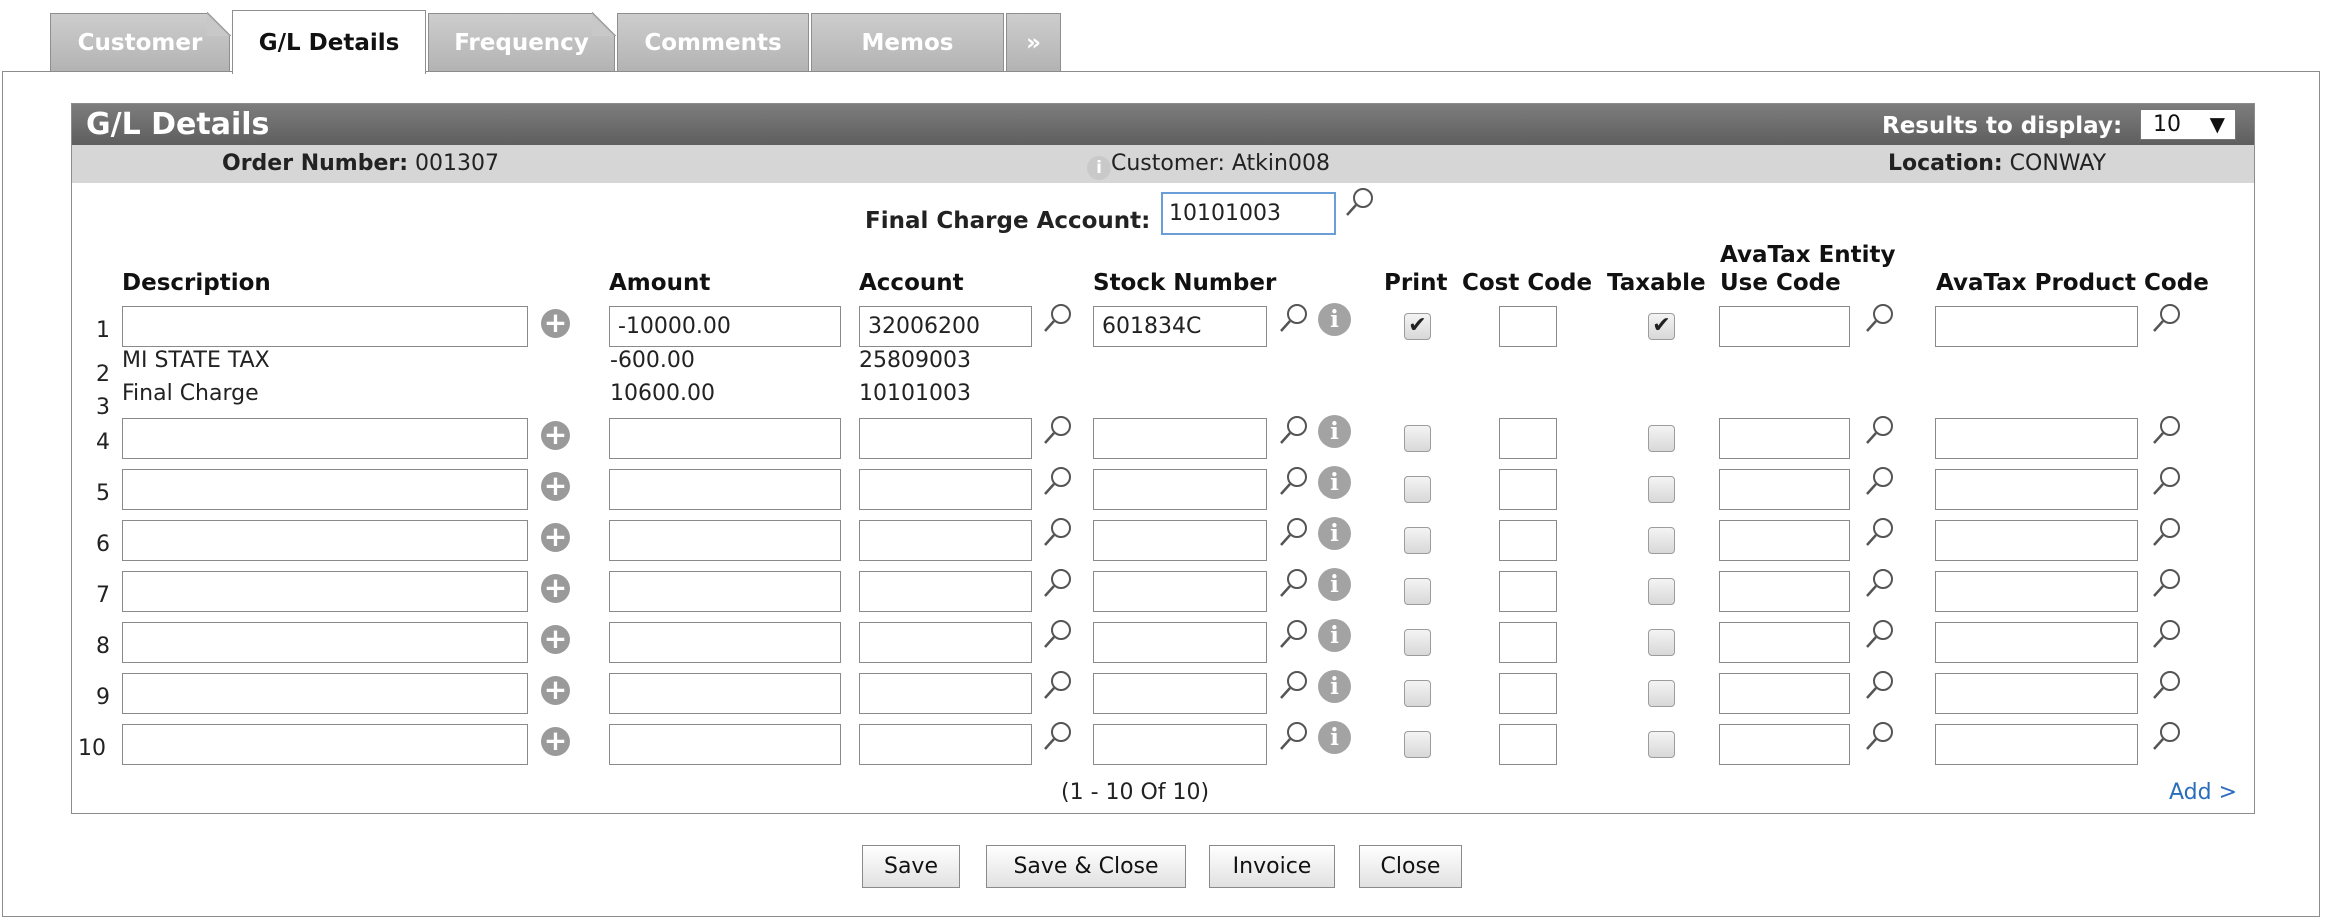 This screenshot has height=921, width=2325. I want to click on tab-memos: Memos, so click(907, 42).